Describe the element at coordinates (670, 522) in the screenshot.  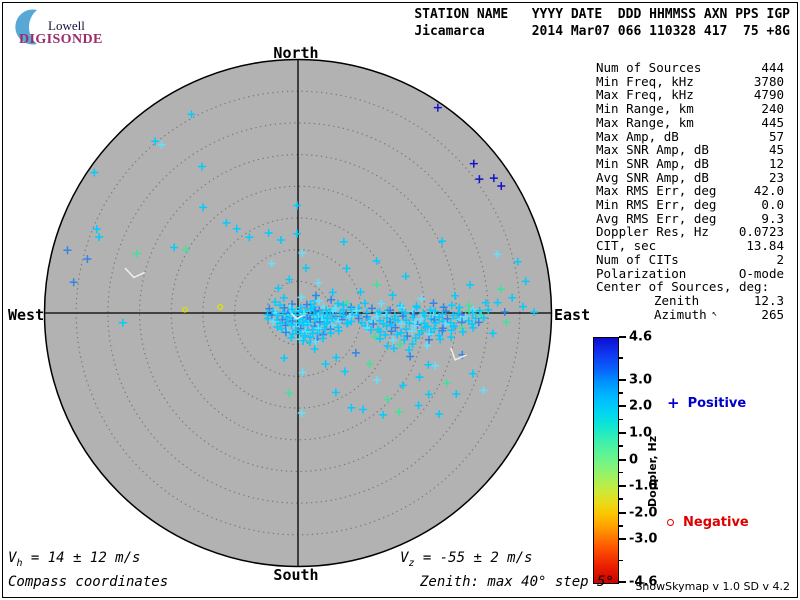
I see `circle-marker-icon` at that location.